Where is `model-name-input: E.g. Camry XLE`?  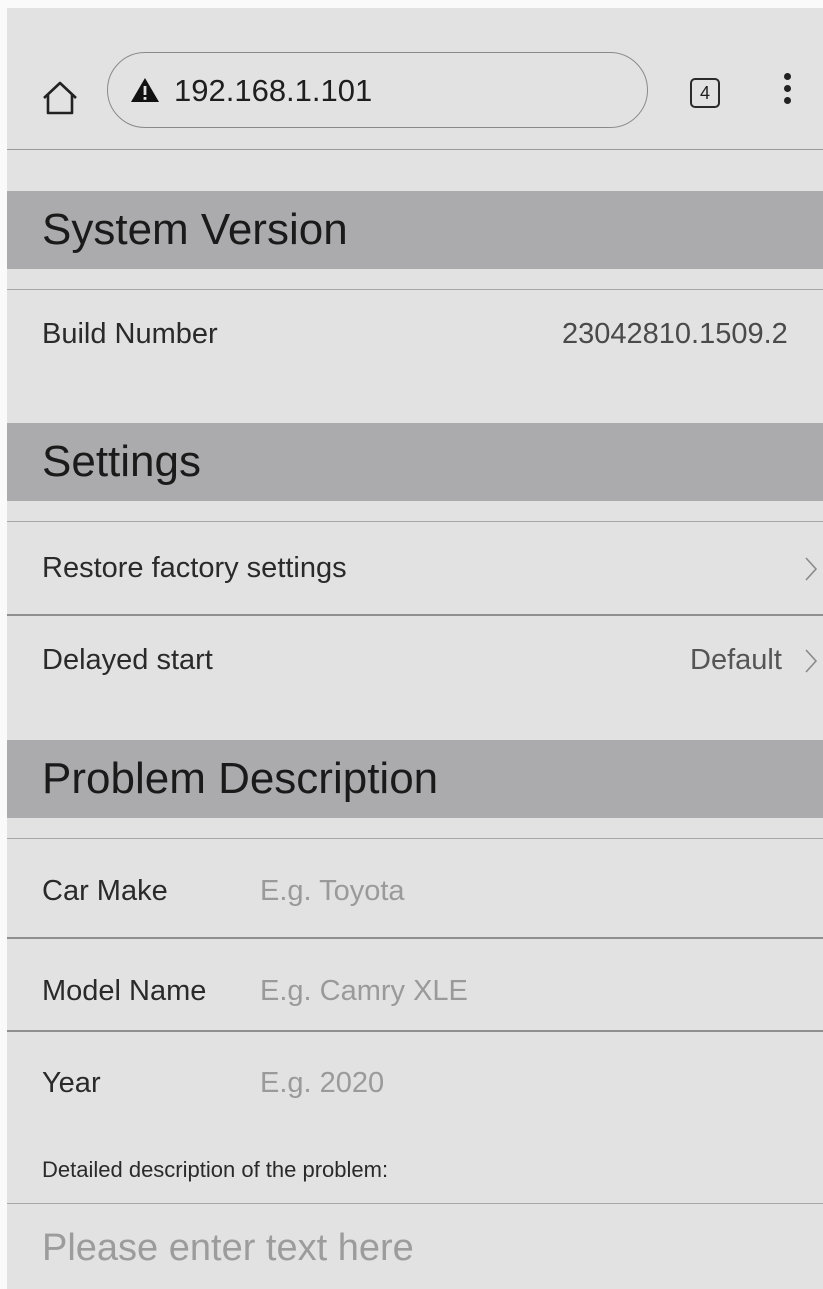 model-name-input: E.g. Camry XLE is located at coordinates (364, 991).